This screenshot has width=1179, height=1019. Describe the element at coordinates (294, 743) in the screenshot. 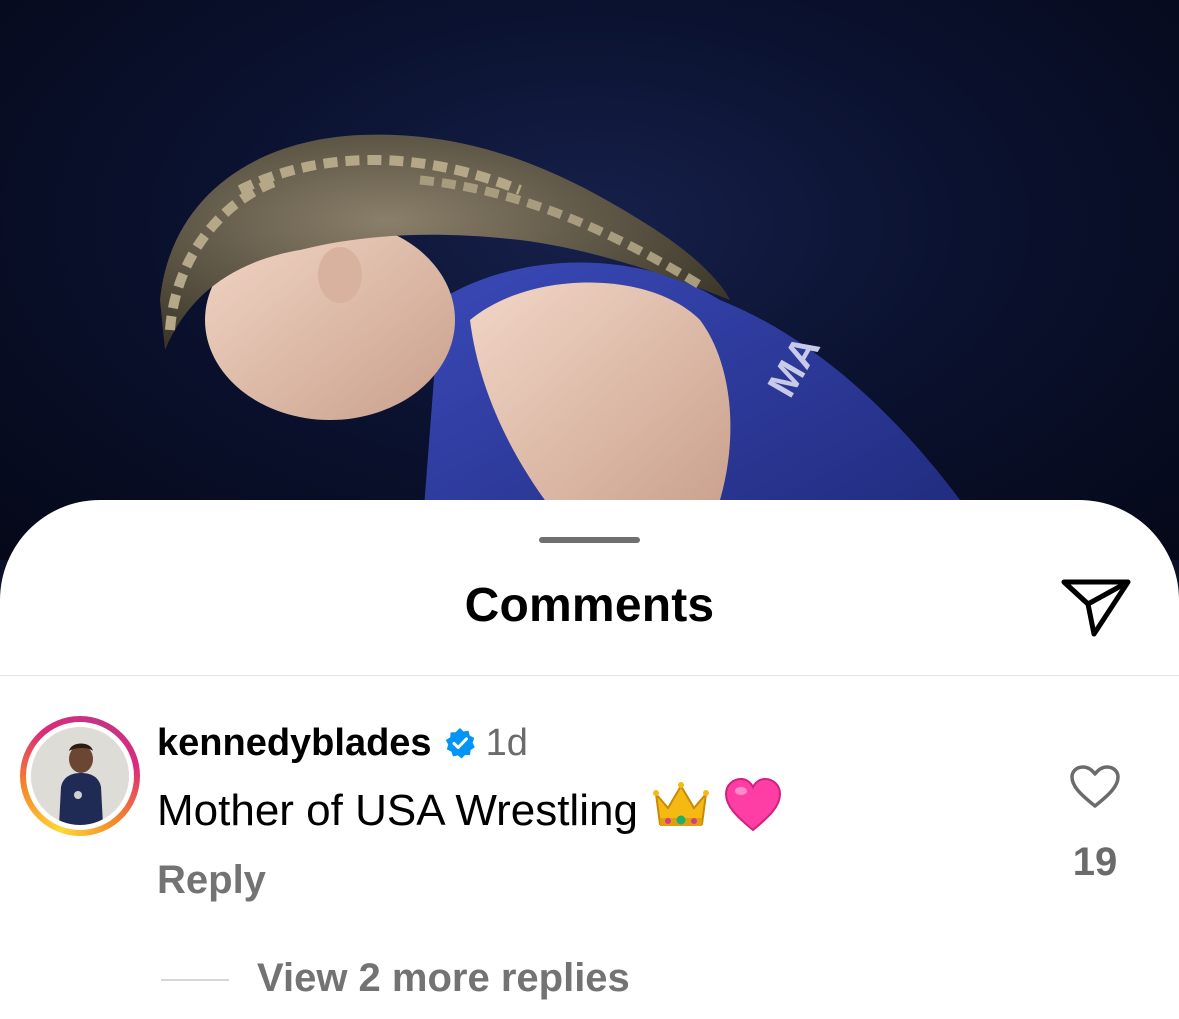

I see `comment-username: kennedyblades` at that location.